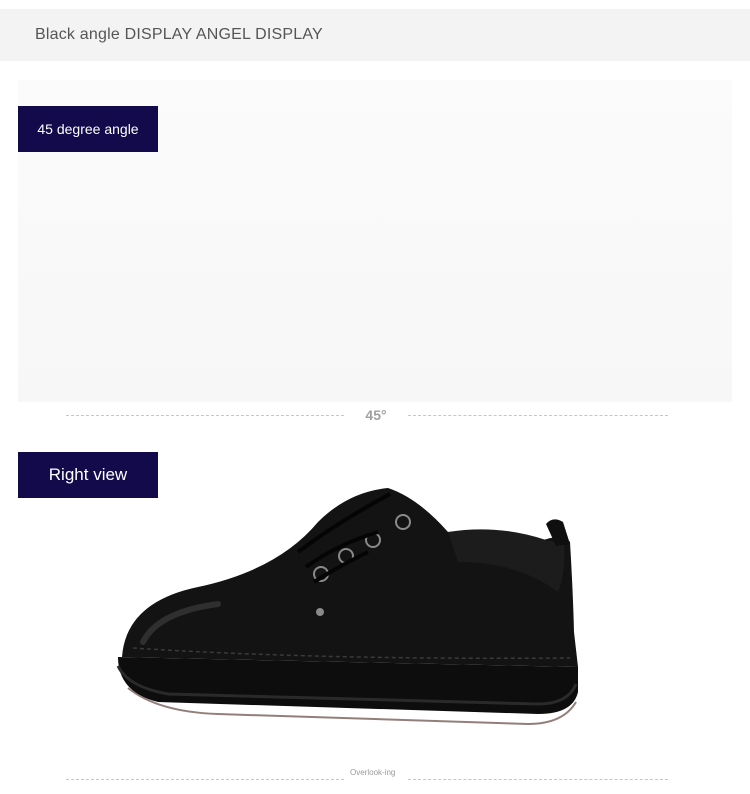  What do you see at coordinates (376, 415) in the screenshot?
I see `divider-label-45: 45°` at bounding box center [376, 415].